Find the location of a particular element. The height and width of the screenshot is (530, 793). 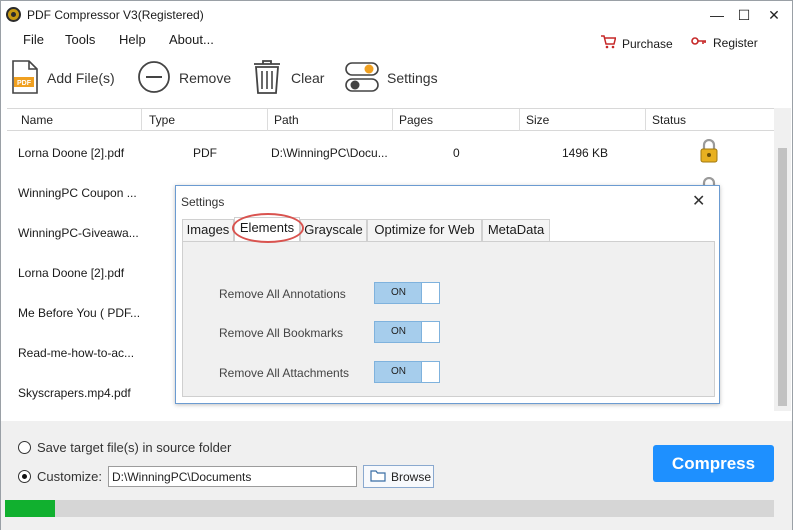

compress-button: Compress is located at coordinates (713, 463).